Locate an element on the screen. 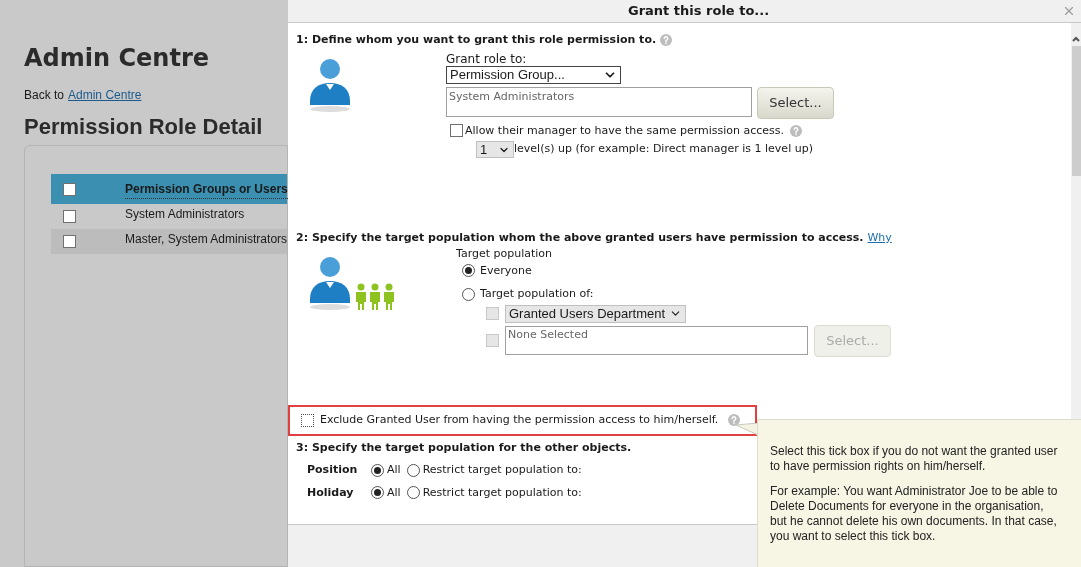  table-row: Master, System Administrators is located at coordinates (169, 241).